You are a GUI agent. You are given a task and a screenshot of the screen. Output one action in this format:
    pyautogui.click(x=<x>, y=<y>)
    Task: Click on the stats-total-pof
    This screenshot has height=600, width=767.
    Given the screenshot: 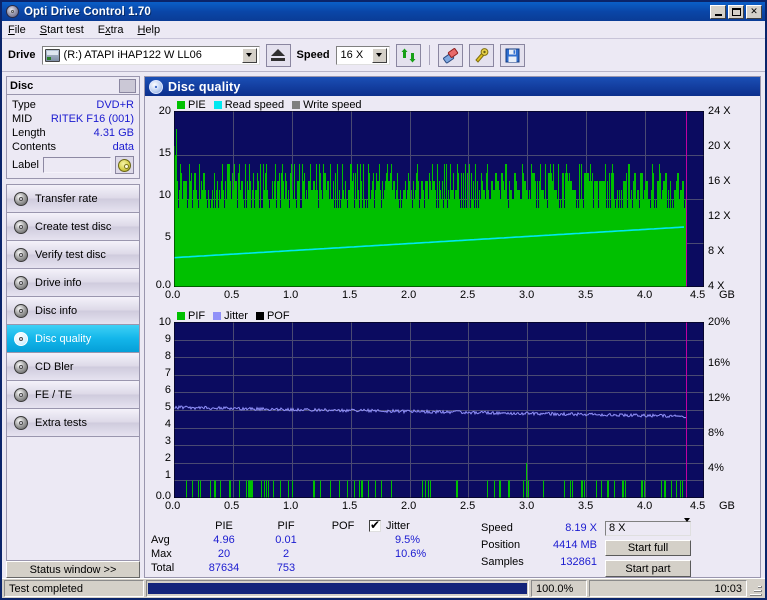 What is the action you would take?
    pyautogui.click(x=343, y=568)
    